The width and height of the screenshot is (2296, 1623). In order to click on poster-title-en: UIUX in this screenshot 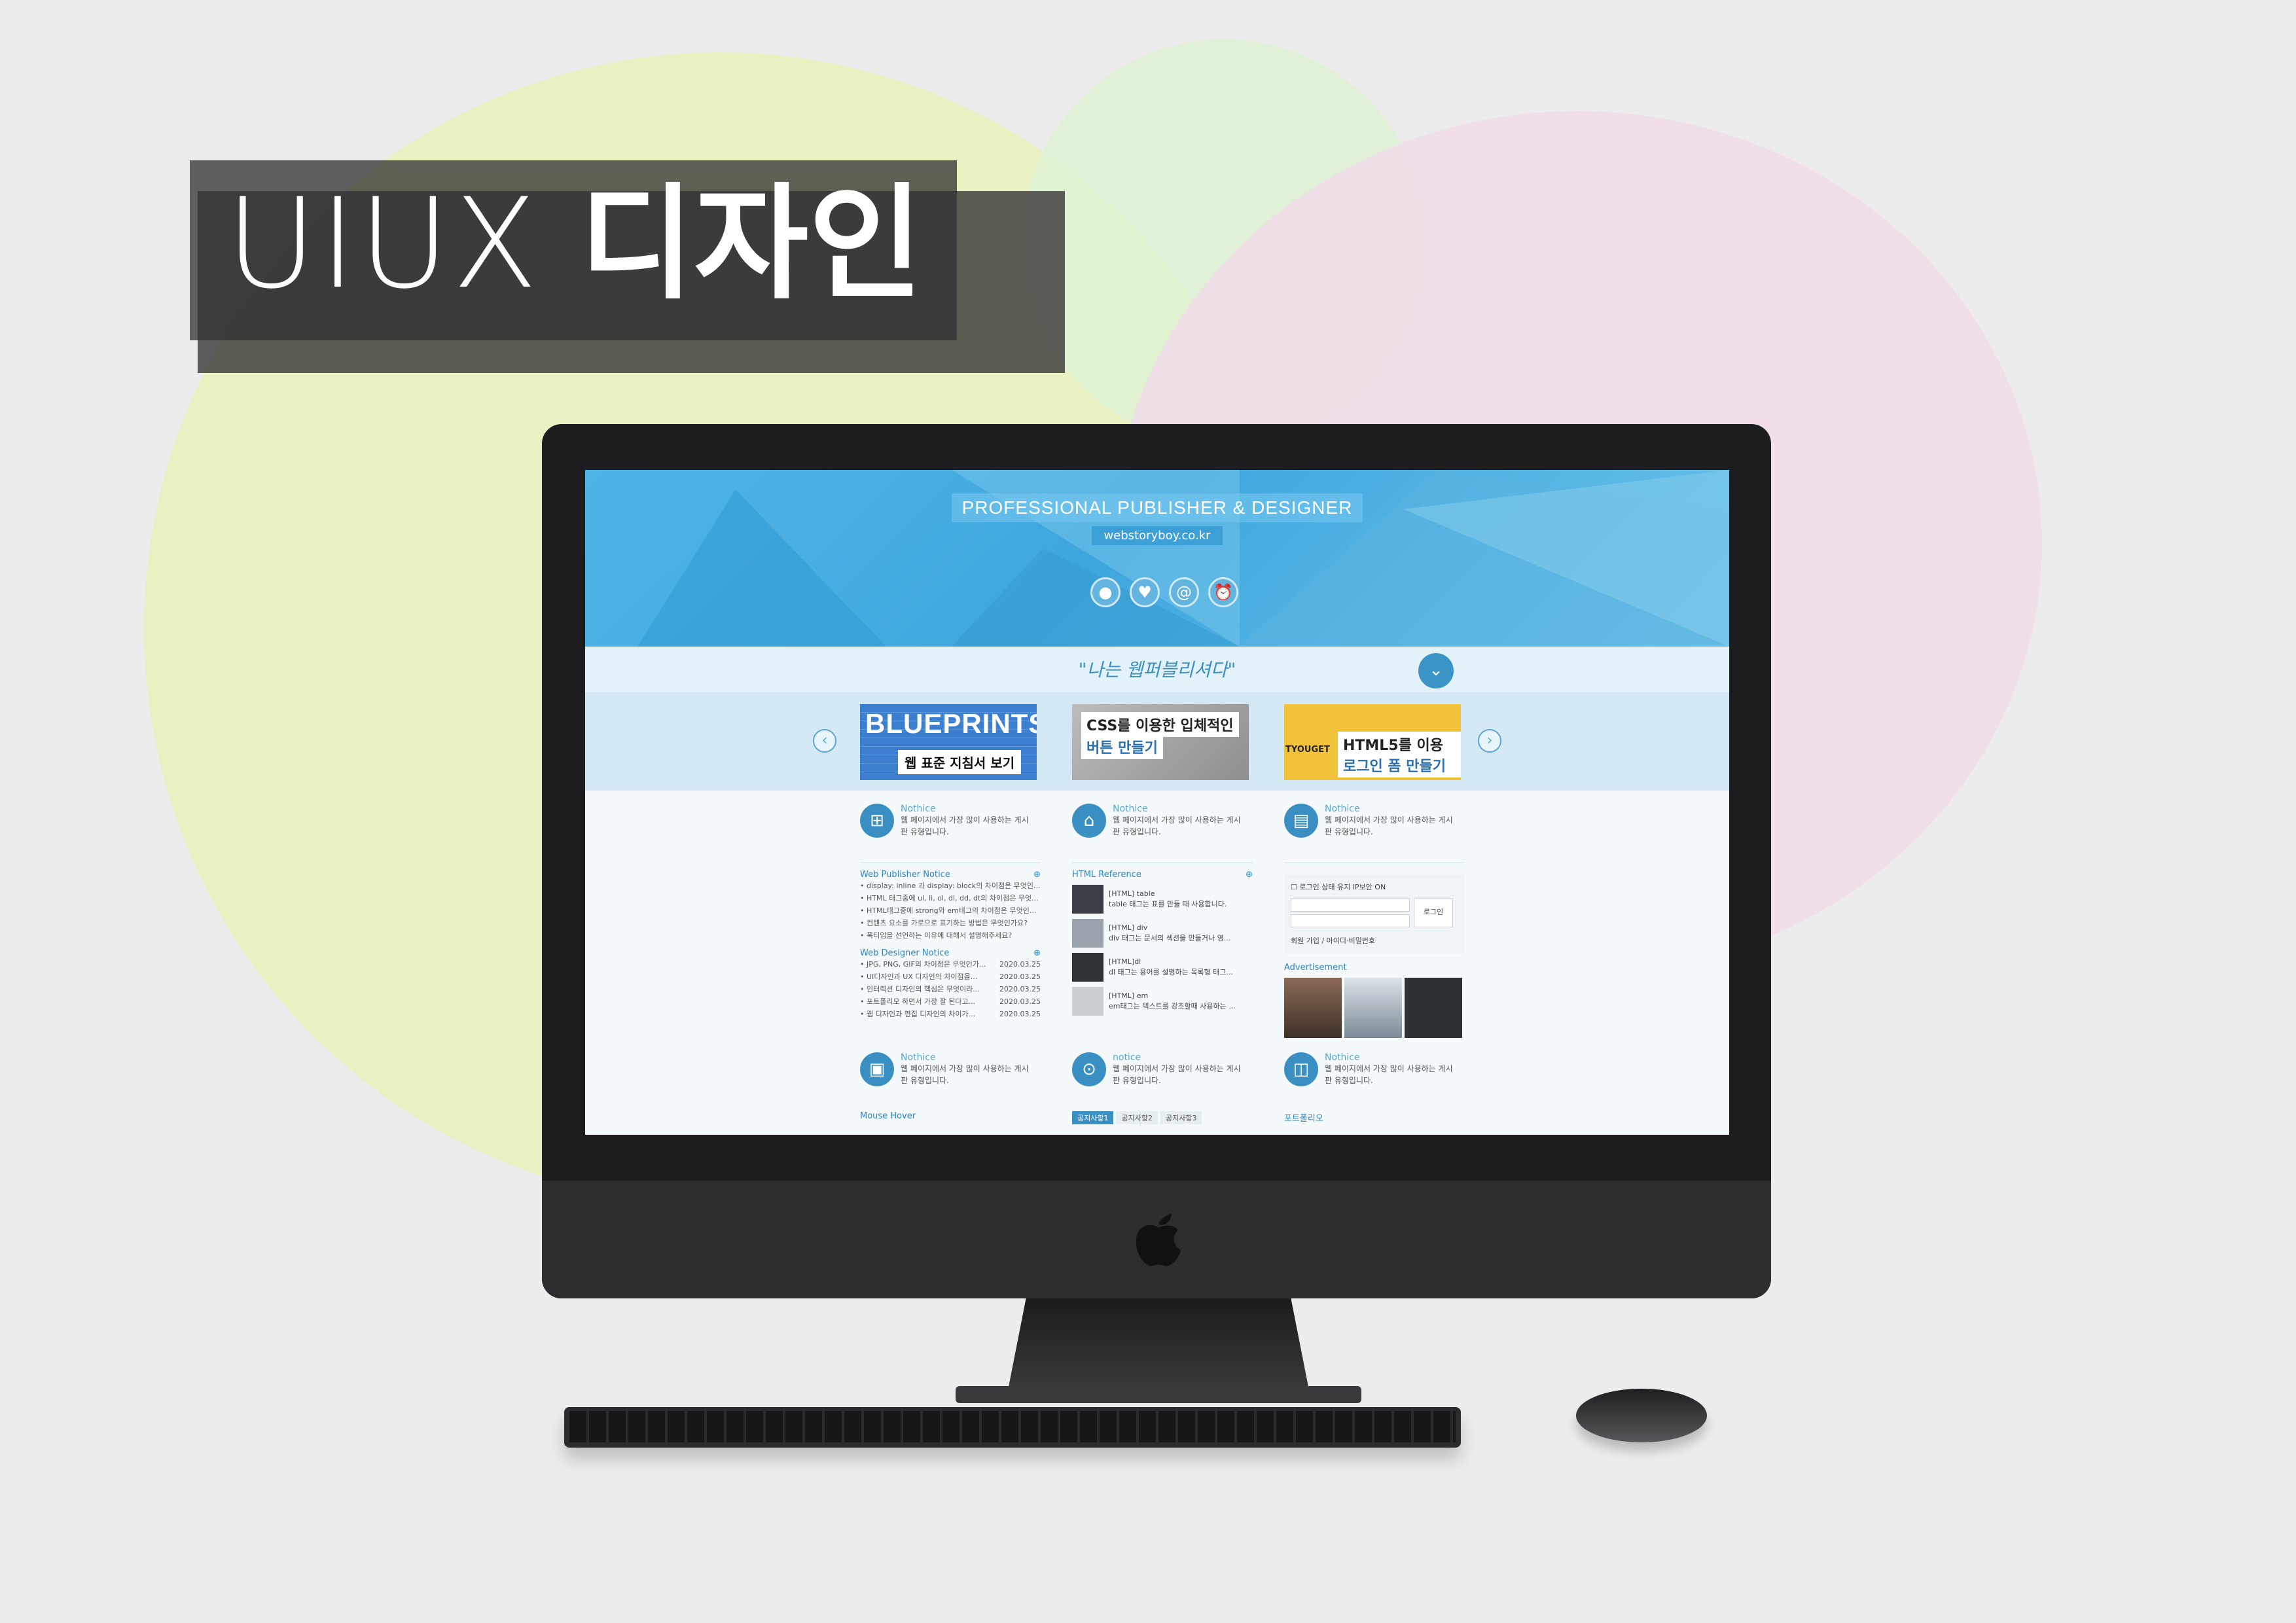, I will do `click(383, 243)`.